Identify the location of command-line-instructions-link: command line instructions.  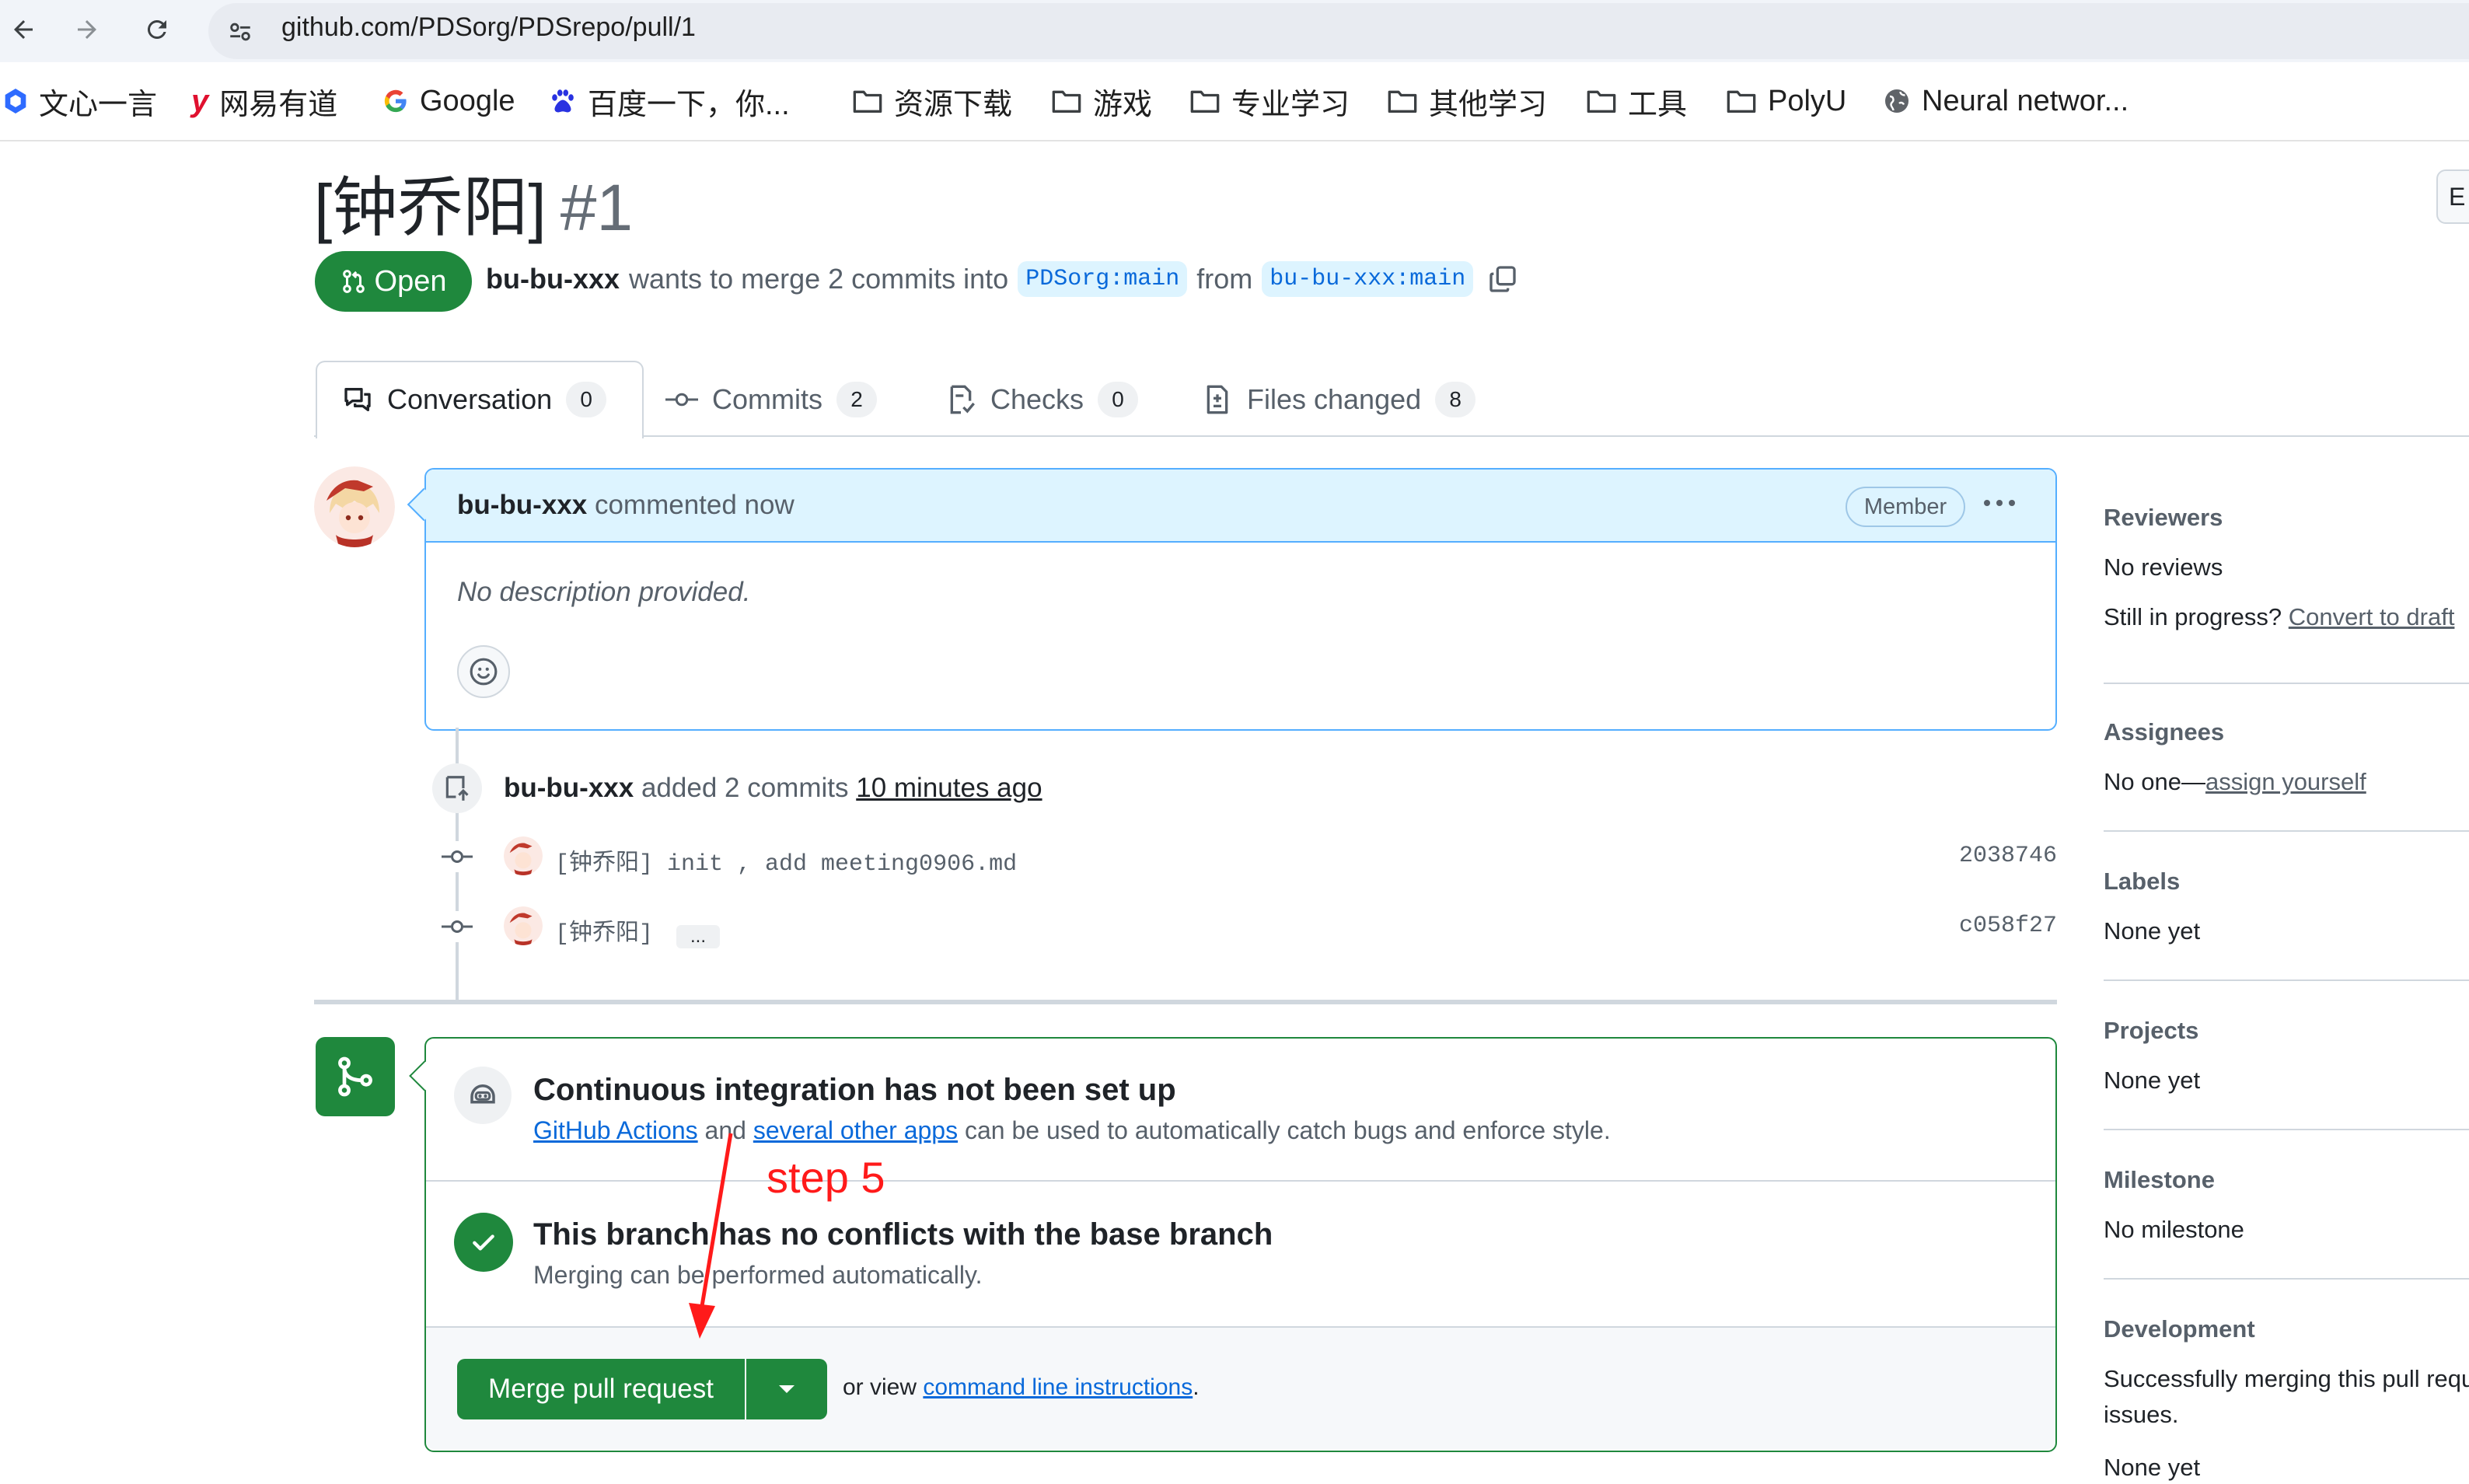
(1058, 1387).